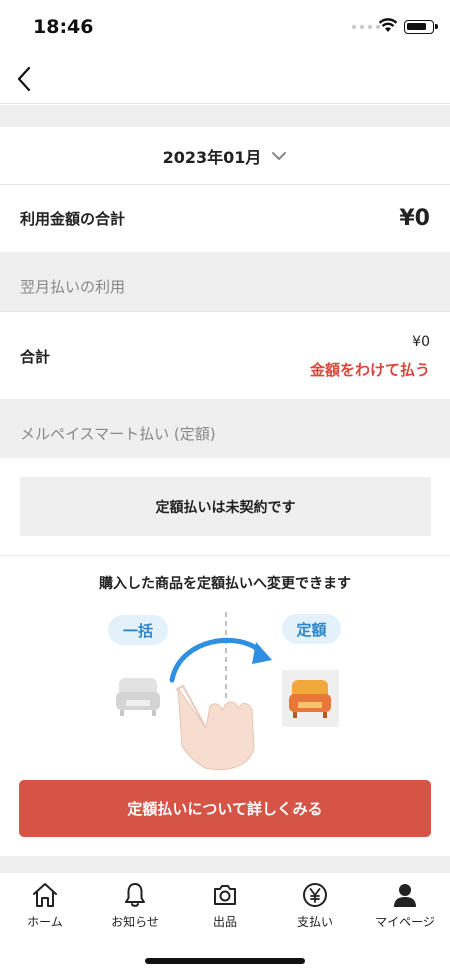 This screenshot has height=974, width=450. What do you see at coordinates (118, 434) in the screenshot?
I see `section-title: メルペイスマート払い (定額)` at bounding box center [118, 434].